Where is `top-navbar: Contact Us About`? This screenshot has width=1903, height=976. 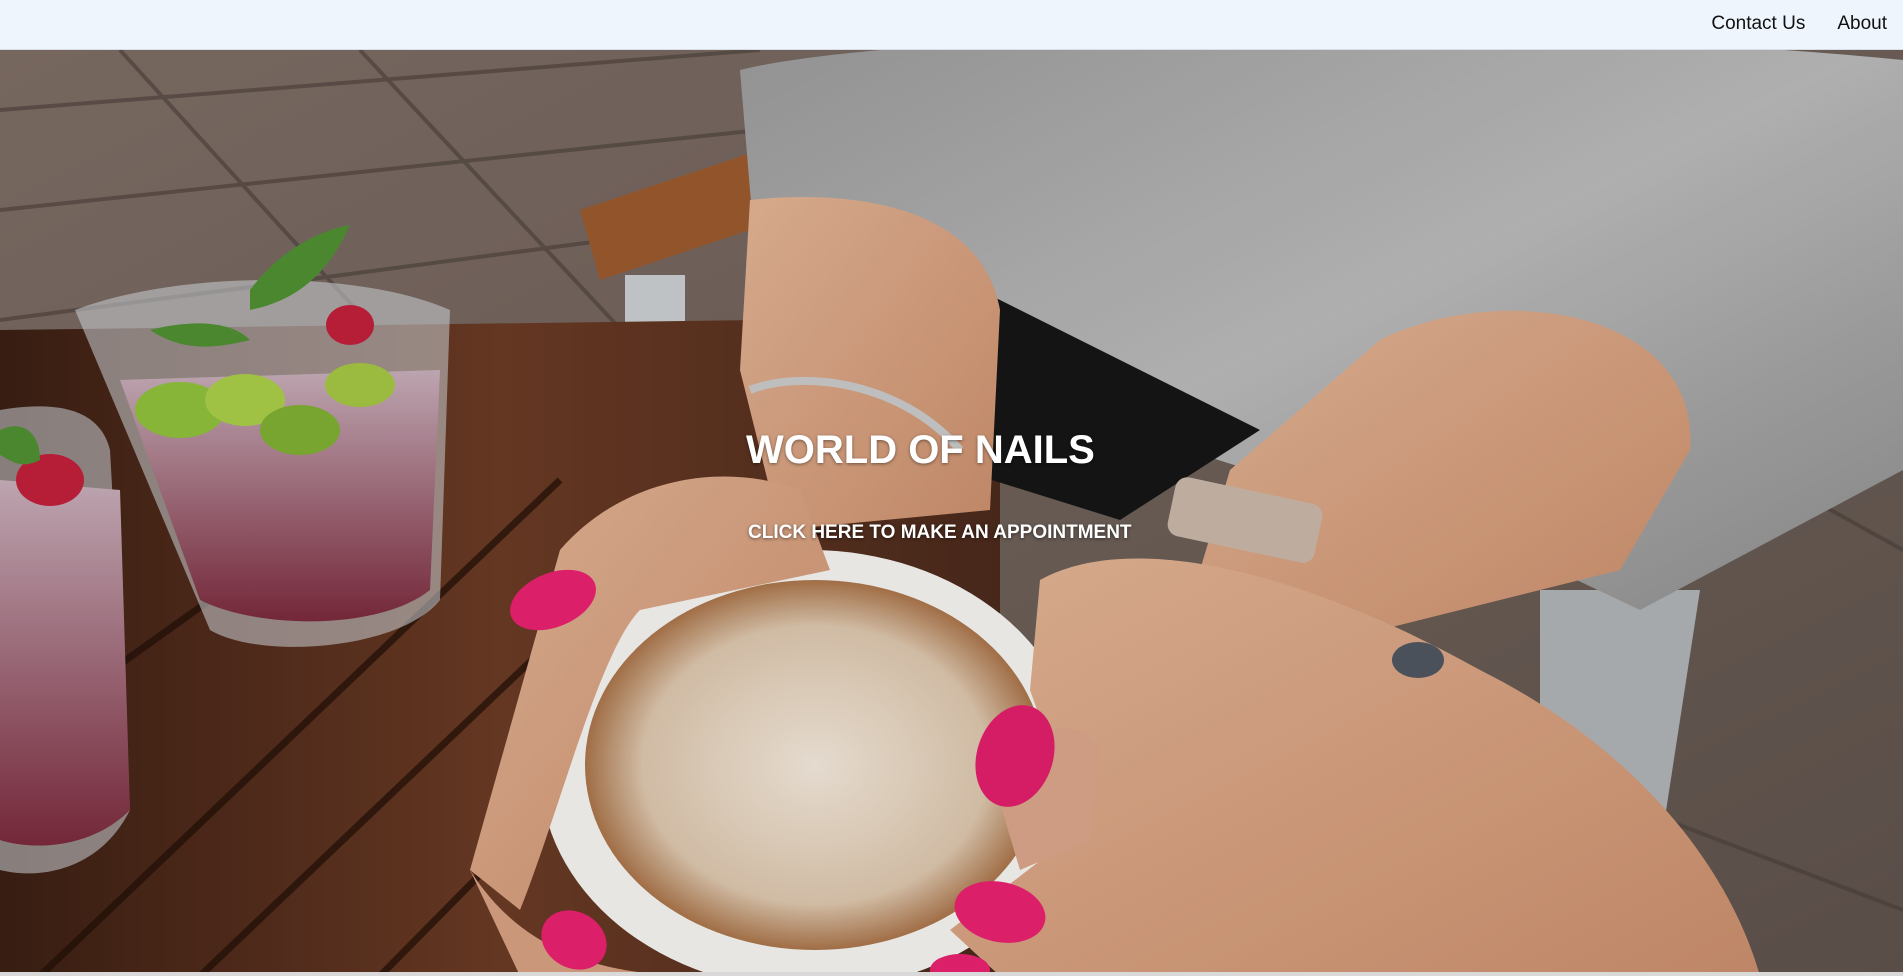
top-navbar: Contact Us About is located at coordinates (951, 25).